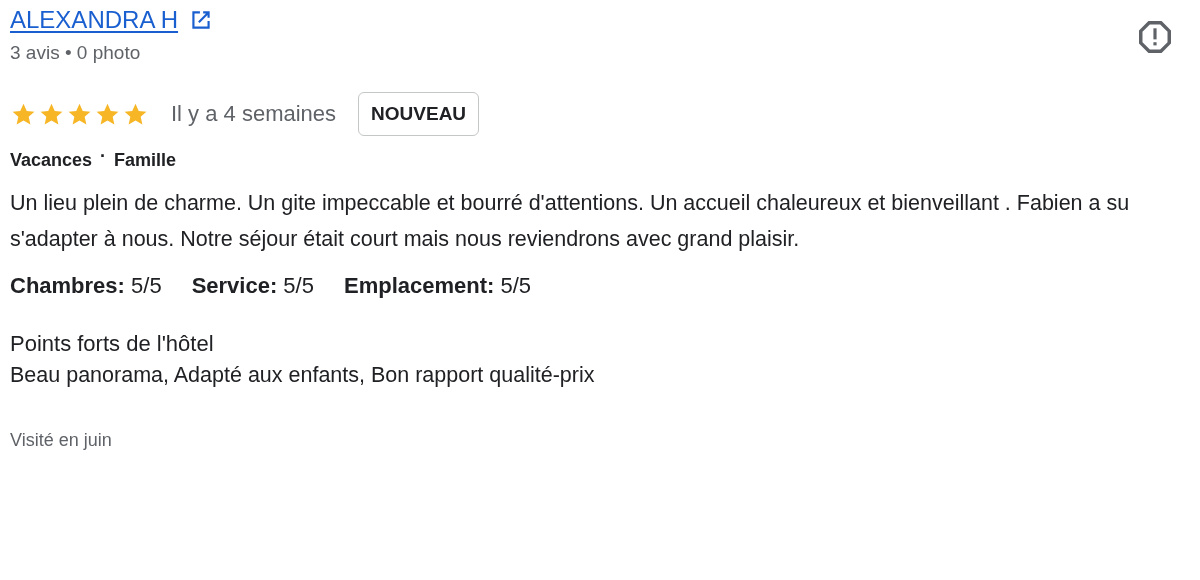 The image size is (1200, 580). What do you see at coordinates (61, 440) in the screenshot?
I see `visit-date: Visité en juin` at bounding box center [61, 440].